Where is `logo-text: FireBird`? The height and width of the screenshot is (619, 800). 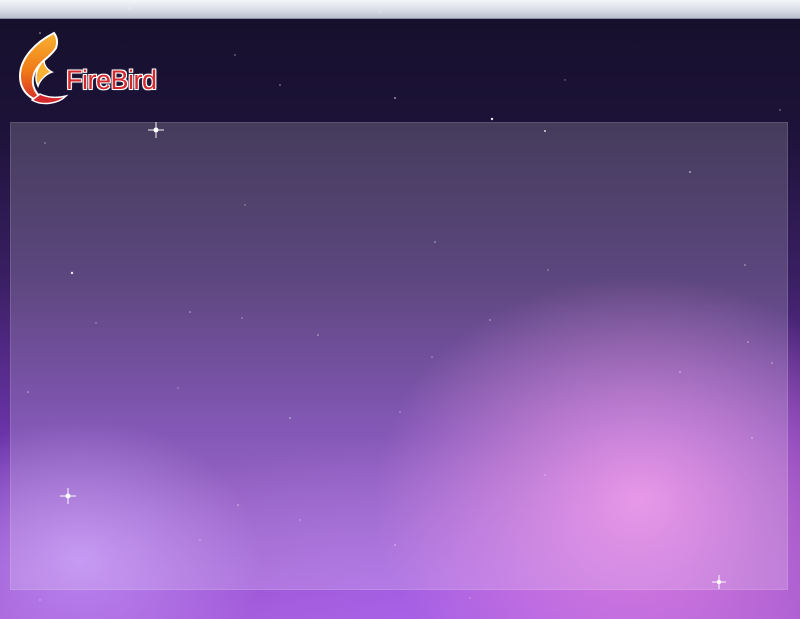 logo-text: FireBird is located at coordinates (111, 80).